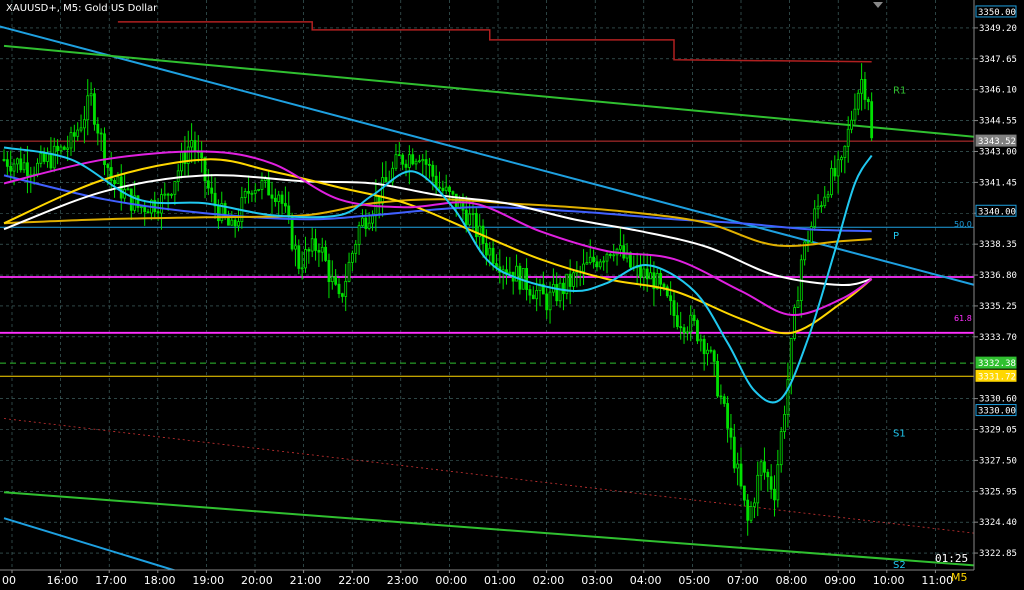 The width and height of the screenshot is (1024, 590). Describe the element at coordinates (997, 412) in the screenshot. I see `price-tag-label: 3330.00` at that location.